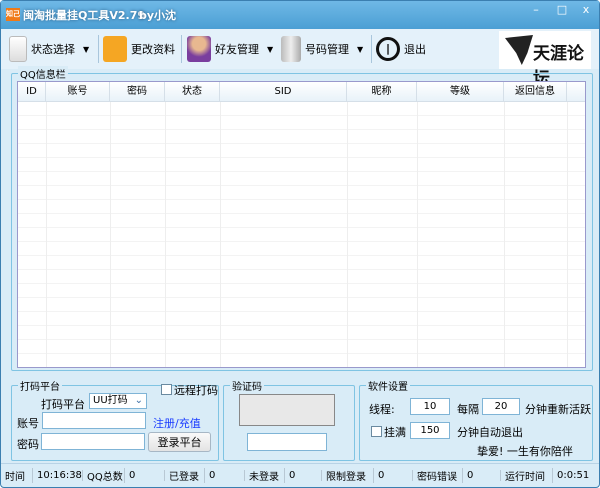 The width and height of the screenshot is (600, 488). What do you see at coordinates (501, 406) in the screenshot?
I see `interval-input` at bounding box center [501, 406].